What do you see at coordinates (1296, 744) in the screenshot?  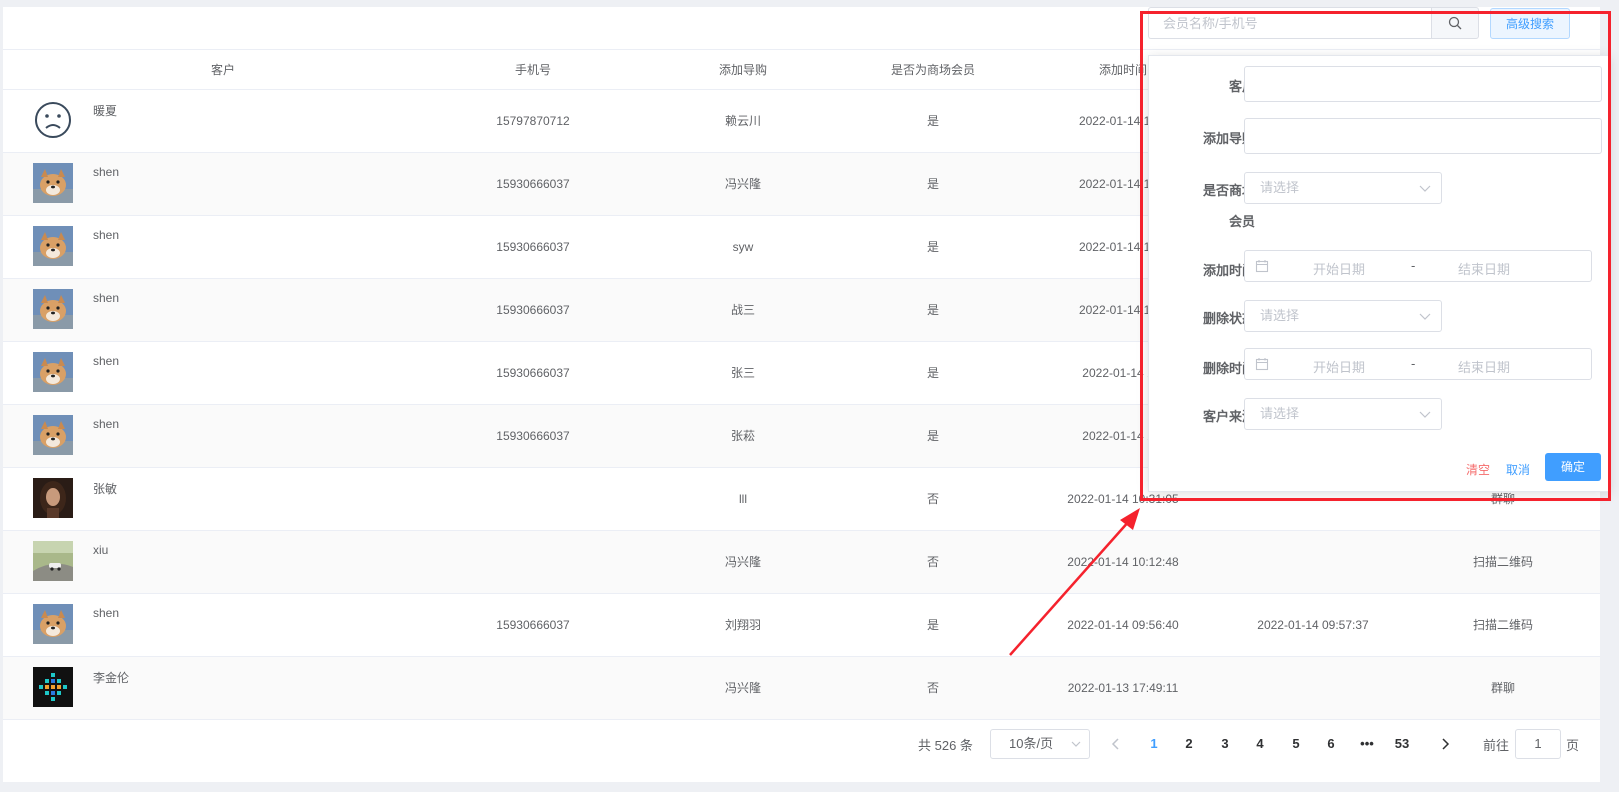 I see `page-number: 5` at bounding box center [1296, 744].